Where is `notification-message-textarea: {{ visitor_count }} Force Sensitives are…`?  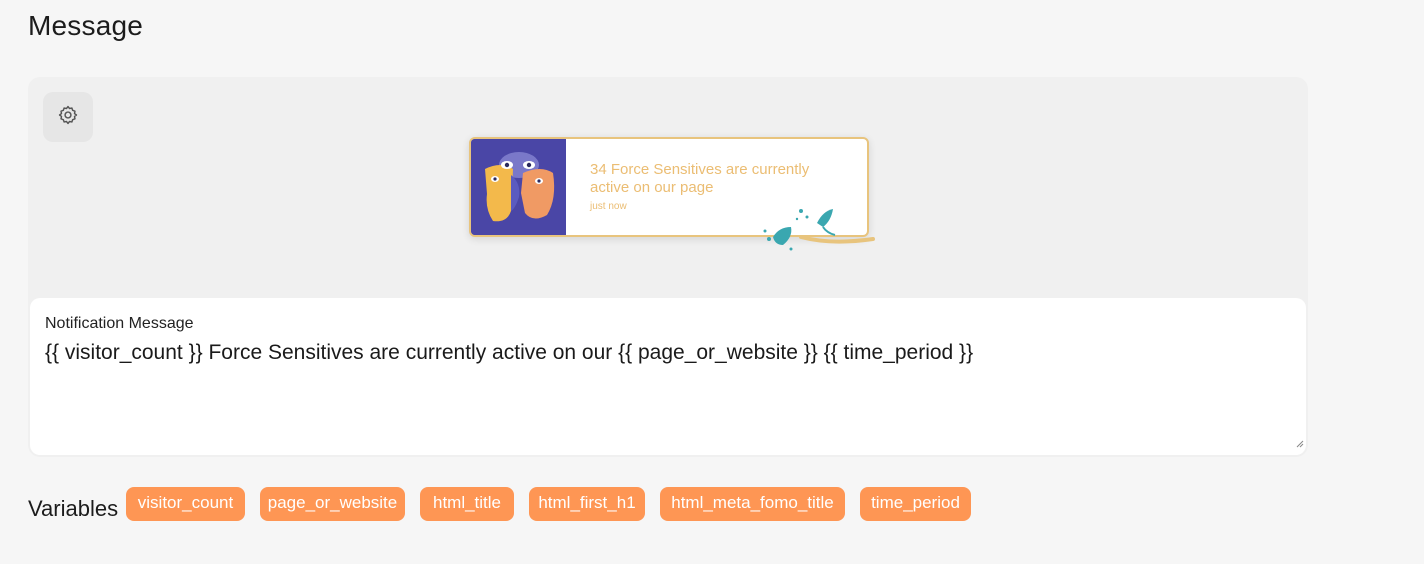 notification-message-textarea: {{ visitor_count }} Force Sensitives are… is located at coordinates (665, 353).